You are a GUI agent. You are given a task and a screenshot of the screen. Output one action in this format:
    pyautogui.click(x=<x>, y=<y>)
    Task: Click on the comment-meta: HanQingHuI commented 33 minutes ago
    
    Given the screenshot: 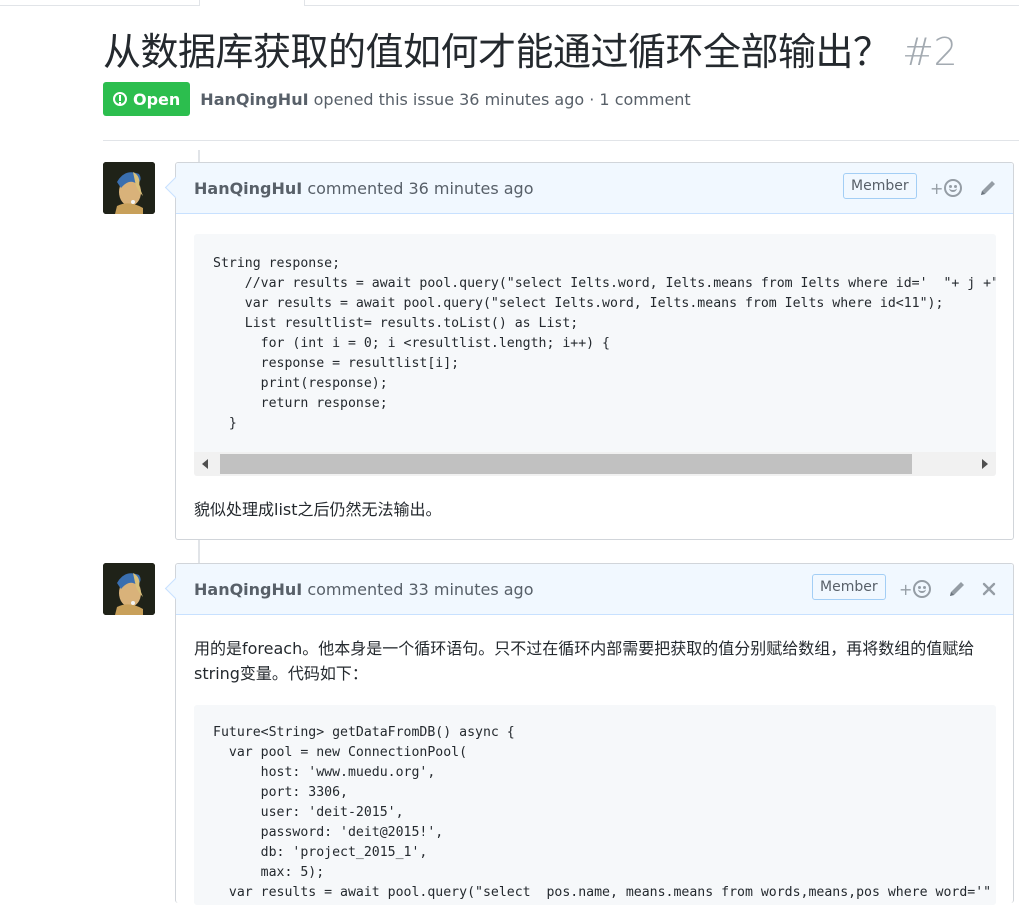 What is the action you would take?
    pyautogui.click(x=363, y=589)
    